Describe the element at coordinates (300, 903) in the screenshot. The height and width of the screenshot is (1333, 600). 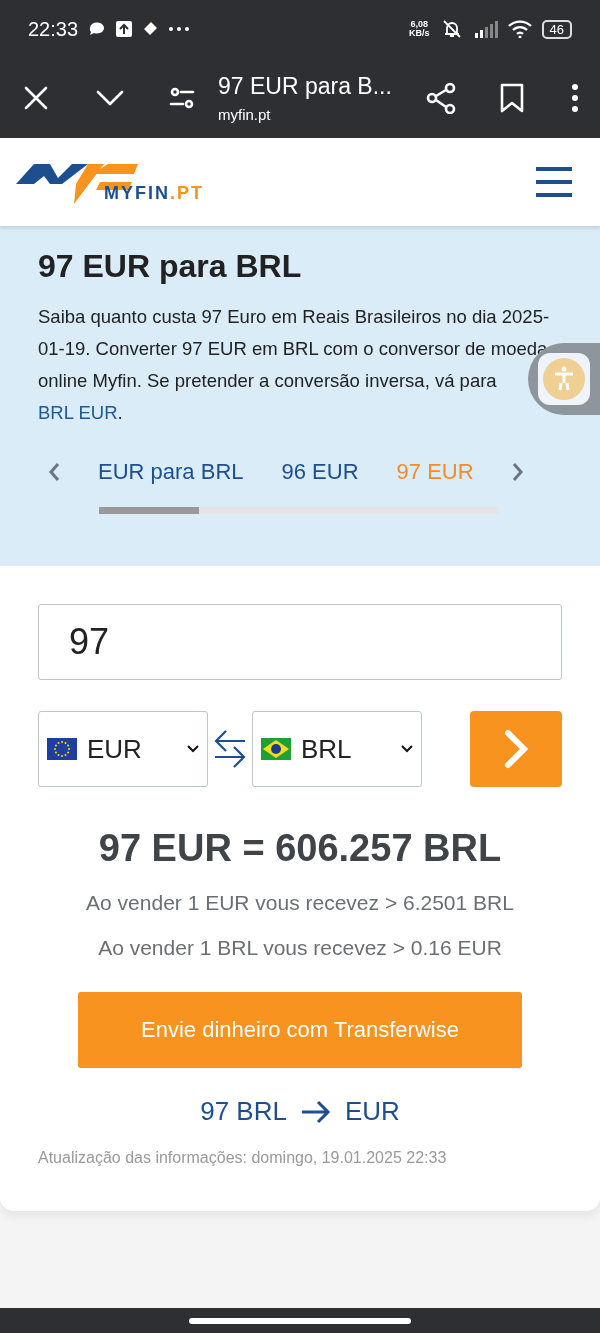
I see `exchange-rate-text: Ao vender 1 EUR vous recevez > 6.2501 BRL` at that location.